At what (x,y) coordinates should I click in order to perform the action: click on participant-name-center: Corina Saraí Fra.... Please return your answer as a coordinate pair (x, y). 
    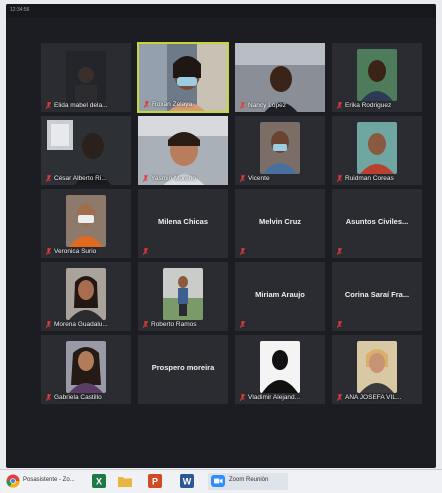
    Looking at the image, I should click on (377, 294).